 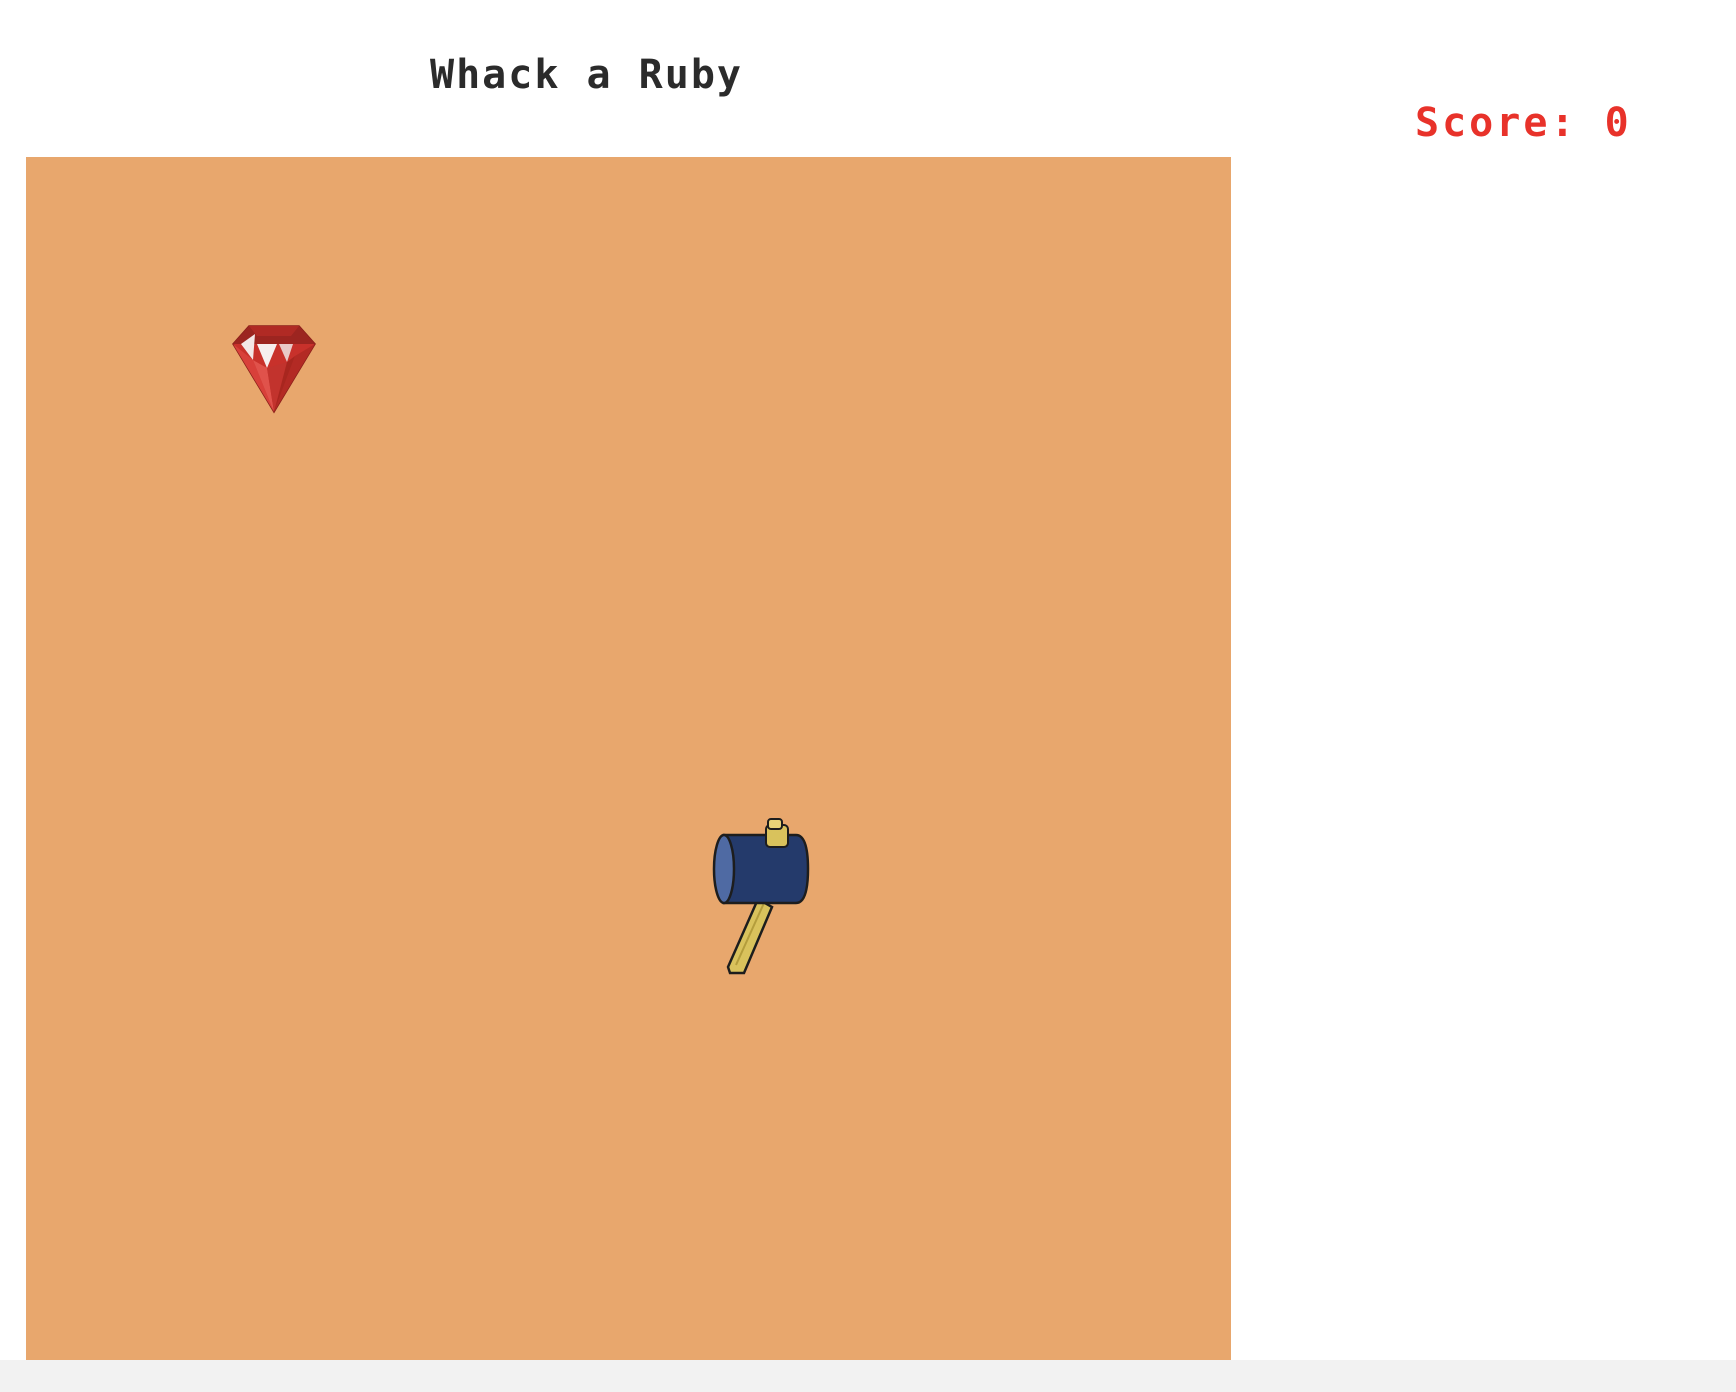 What do you see at coordinates (1618, 123) in the screenshot?
I see `score-value: 0` at bounding box center [1618, 123].